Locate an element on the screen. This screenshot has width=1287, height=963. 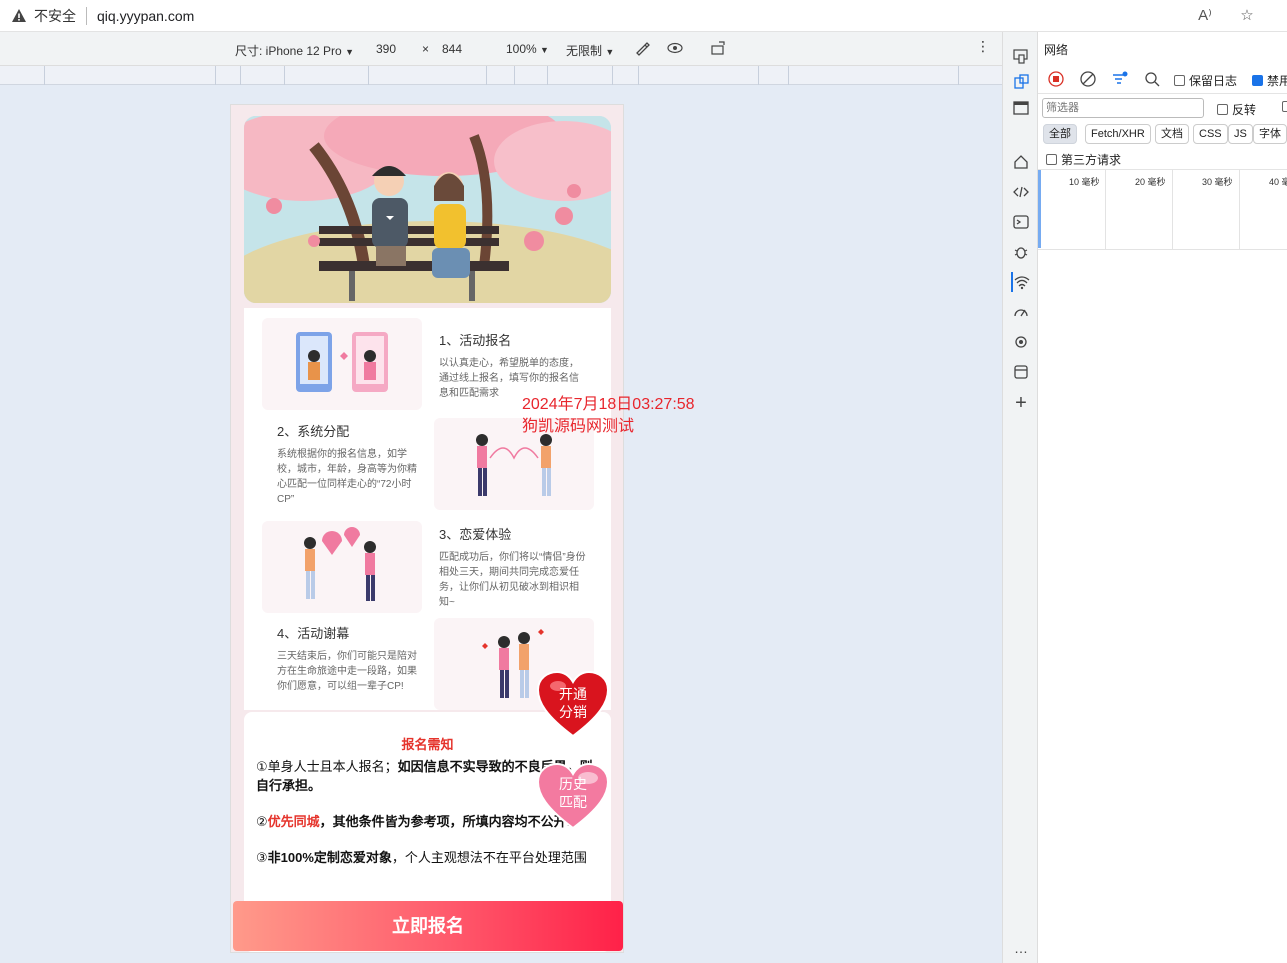
history-badge-label-2: 匹配 is located at coordinates (573, 802).